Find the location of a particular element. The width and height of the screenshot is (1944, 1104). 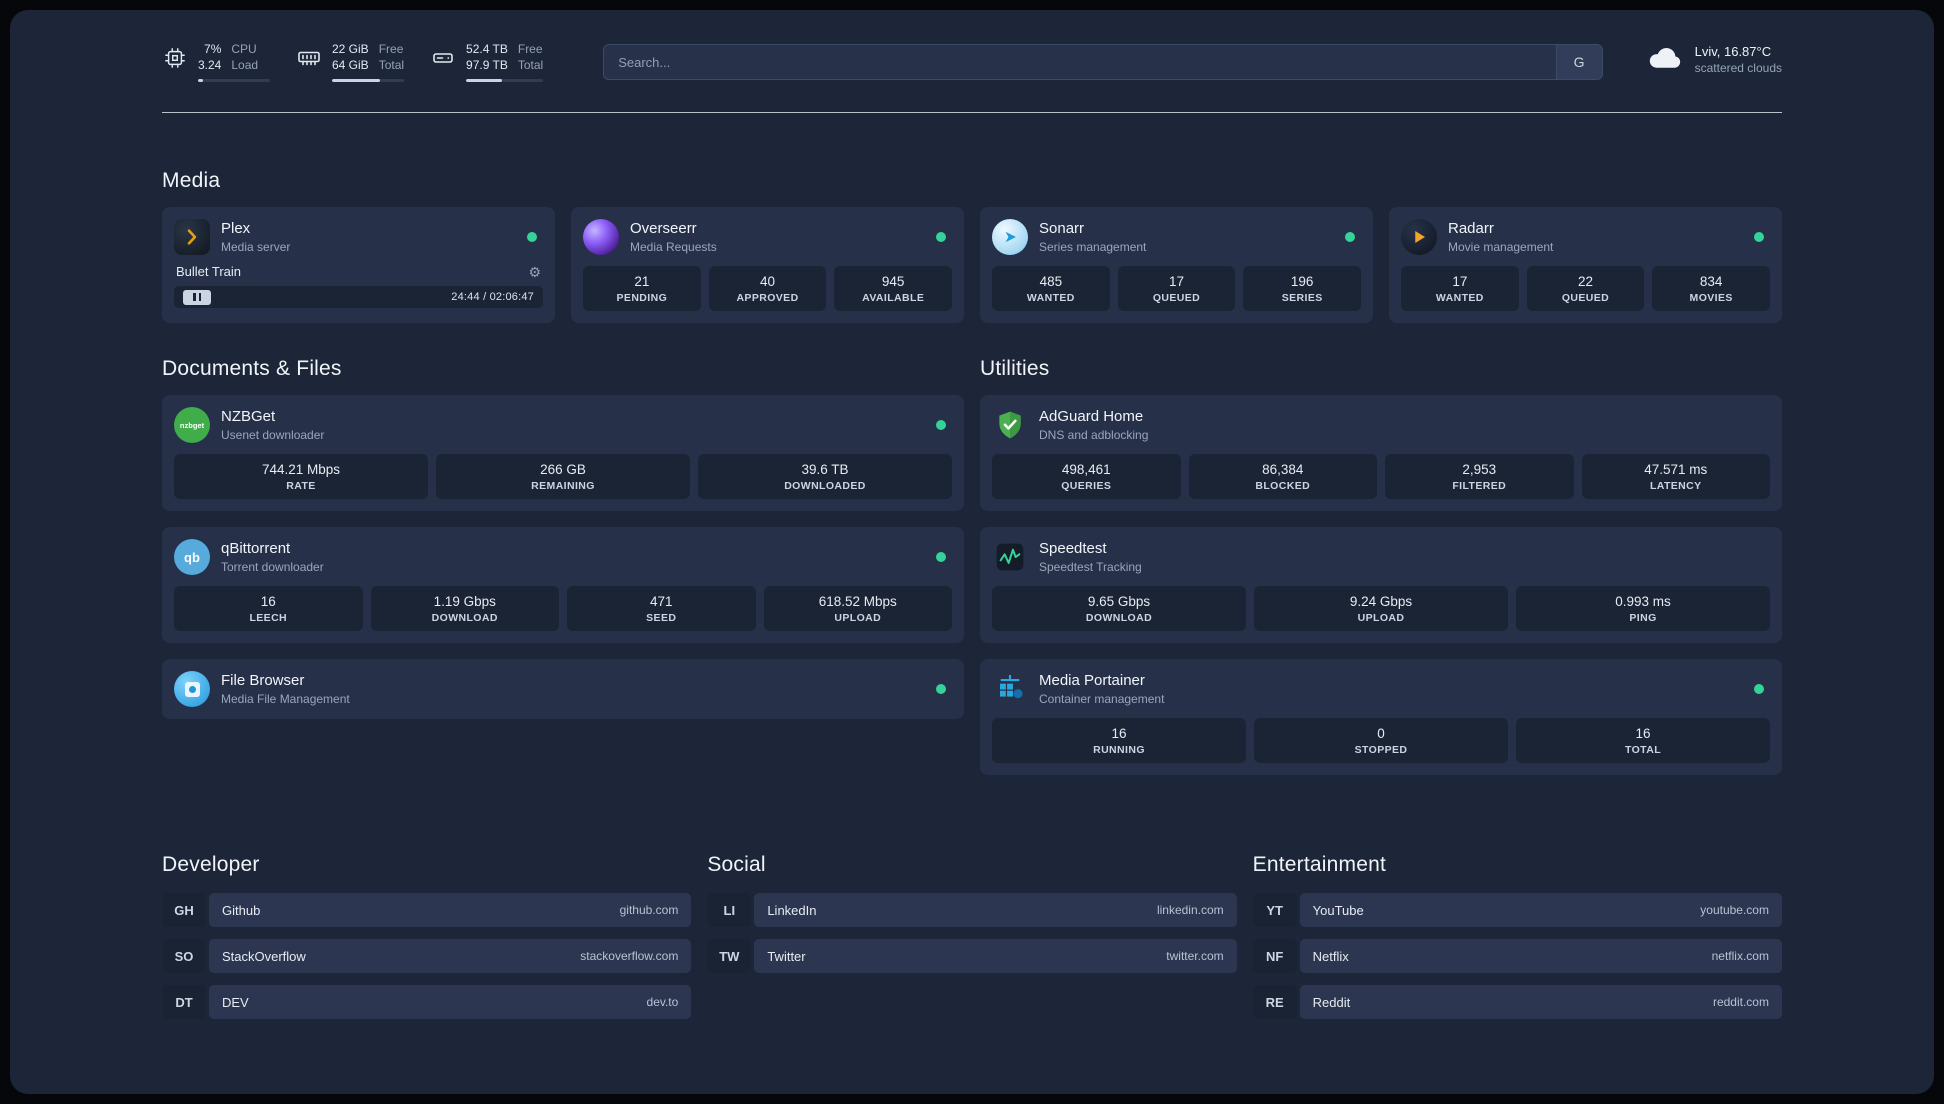

stat-block: 9.65 Gbps DOWNLOAD is located at coordinates (1119, 609).